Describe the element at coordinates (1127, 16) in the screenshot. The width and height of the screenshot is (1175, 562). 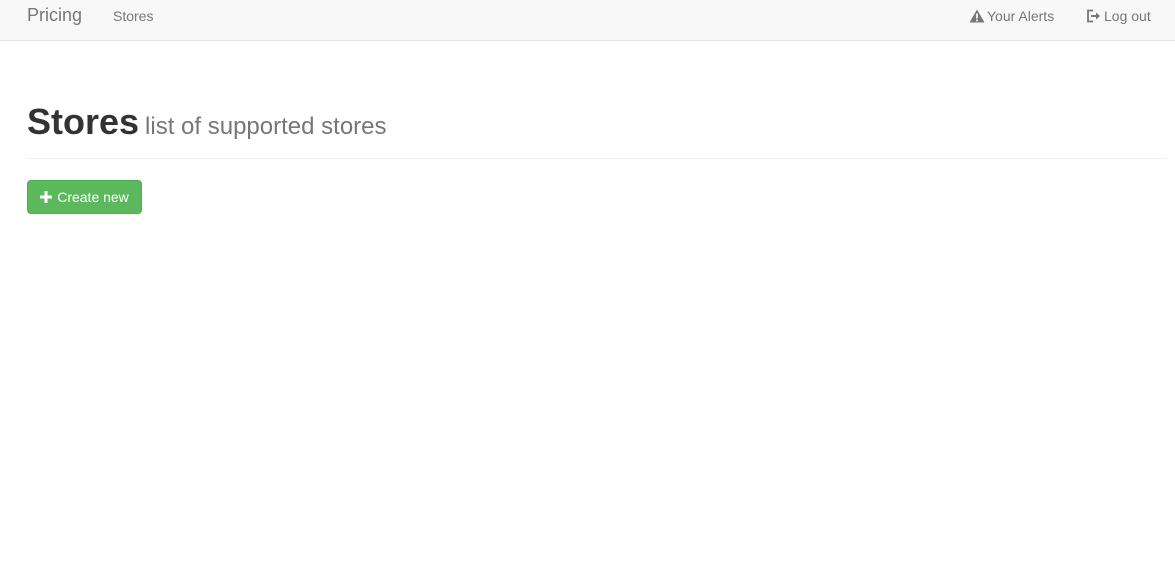
I see `nav-logout-label: Log out` at that location.